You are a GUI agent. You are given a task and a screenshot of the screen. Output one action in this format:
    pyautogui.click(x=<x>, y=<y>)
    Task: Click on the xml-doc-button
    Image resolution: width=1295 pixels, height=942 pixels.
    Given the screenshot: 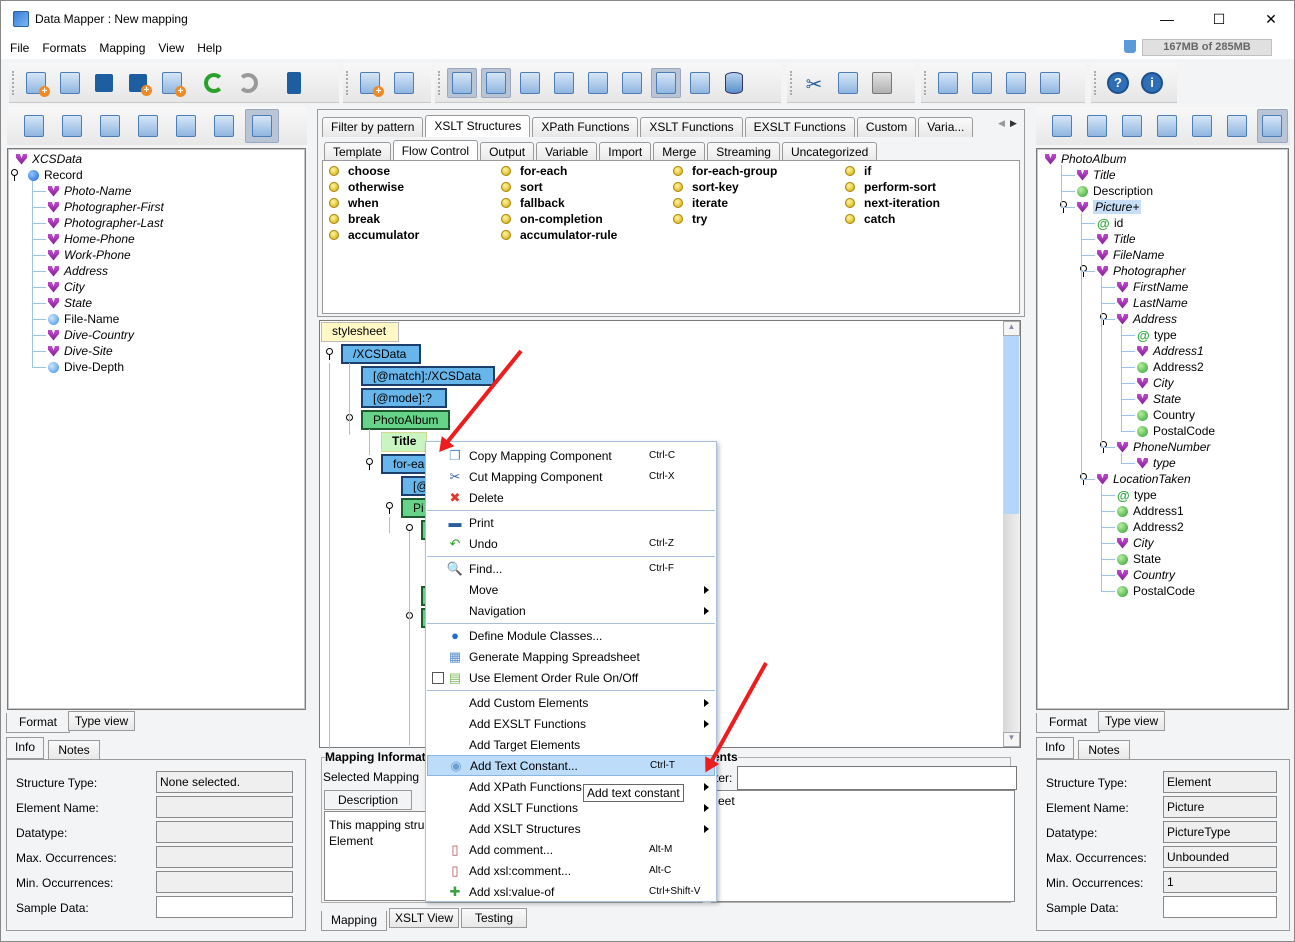 What is the action you would take?
    pyautogui.click(x=632, y=83)
    